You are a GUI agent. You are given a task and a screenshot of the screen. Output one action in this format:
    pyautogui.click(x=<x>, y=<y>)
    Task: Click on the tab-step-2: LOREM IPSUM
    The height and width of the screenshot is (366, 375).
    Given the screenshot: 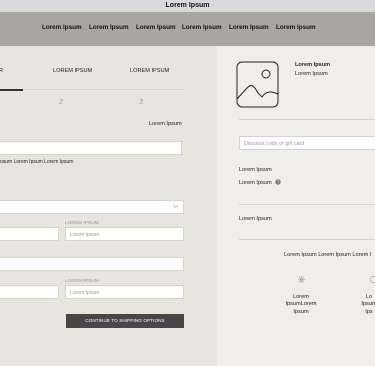 What is the action you would take?
    pyautogui.click(x=72, y=71)
    